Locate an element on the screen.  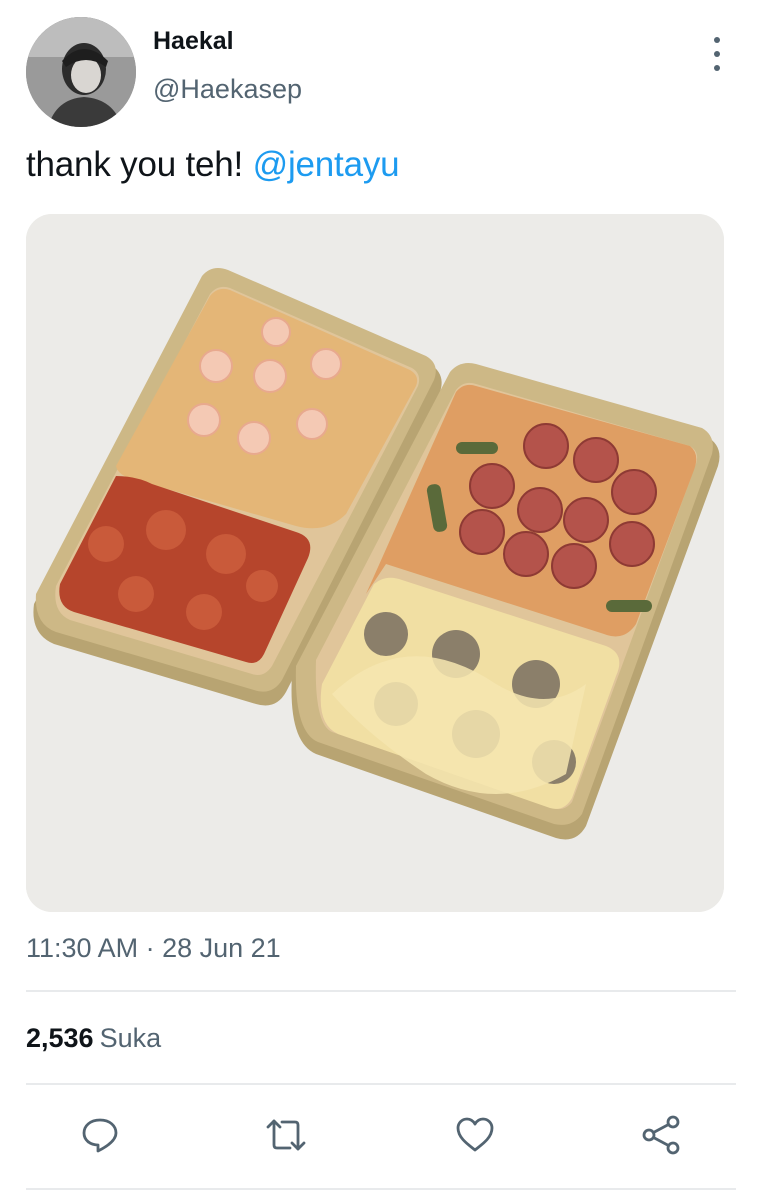
display-name: Haekal is located at coordinates (193, 41).